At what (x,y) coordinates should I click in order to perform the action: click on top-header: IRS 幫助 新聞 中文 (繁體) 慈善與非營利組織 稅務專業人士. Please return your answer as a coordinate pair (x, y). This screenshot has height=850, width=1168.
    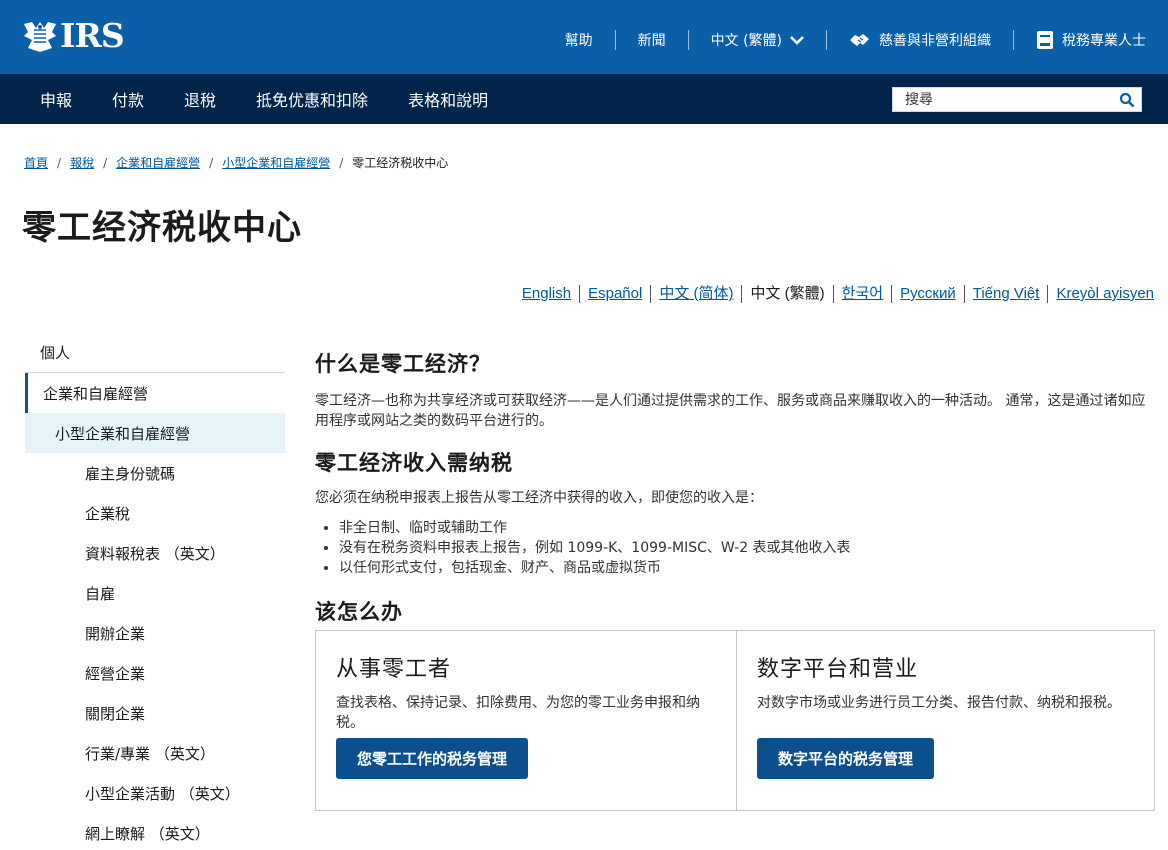
    Looking at the image, I should click on (584, 37).